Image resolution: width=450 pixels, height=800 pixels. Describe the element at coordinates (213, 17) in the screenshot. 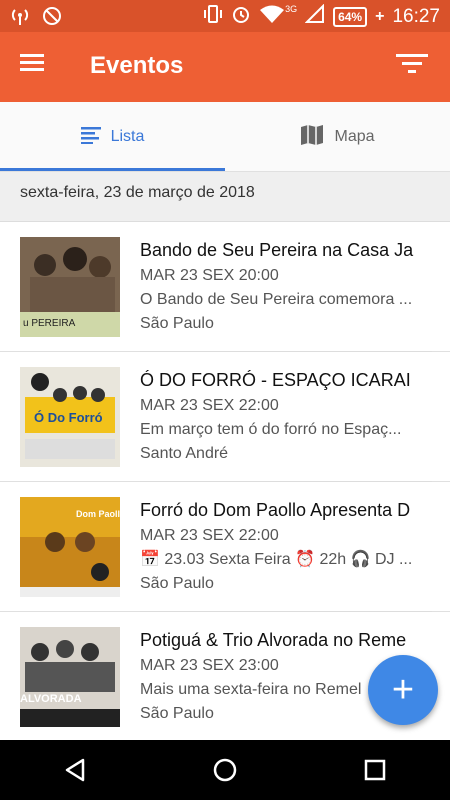

I see `vibrate-icon` at that location.